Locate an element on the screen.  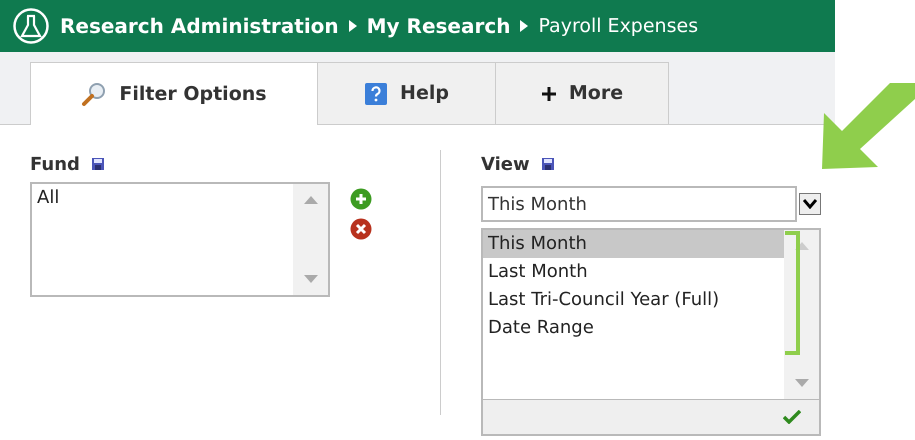
remove-button is located at coordinates (361, 229).